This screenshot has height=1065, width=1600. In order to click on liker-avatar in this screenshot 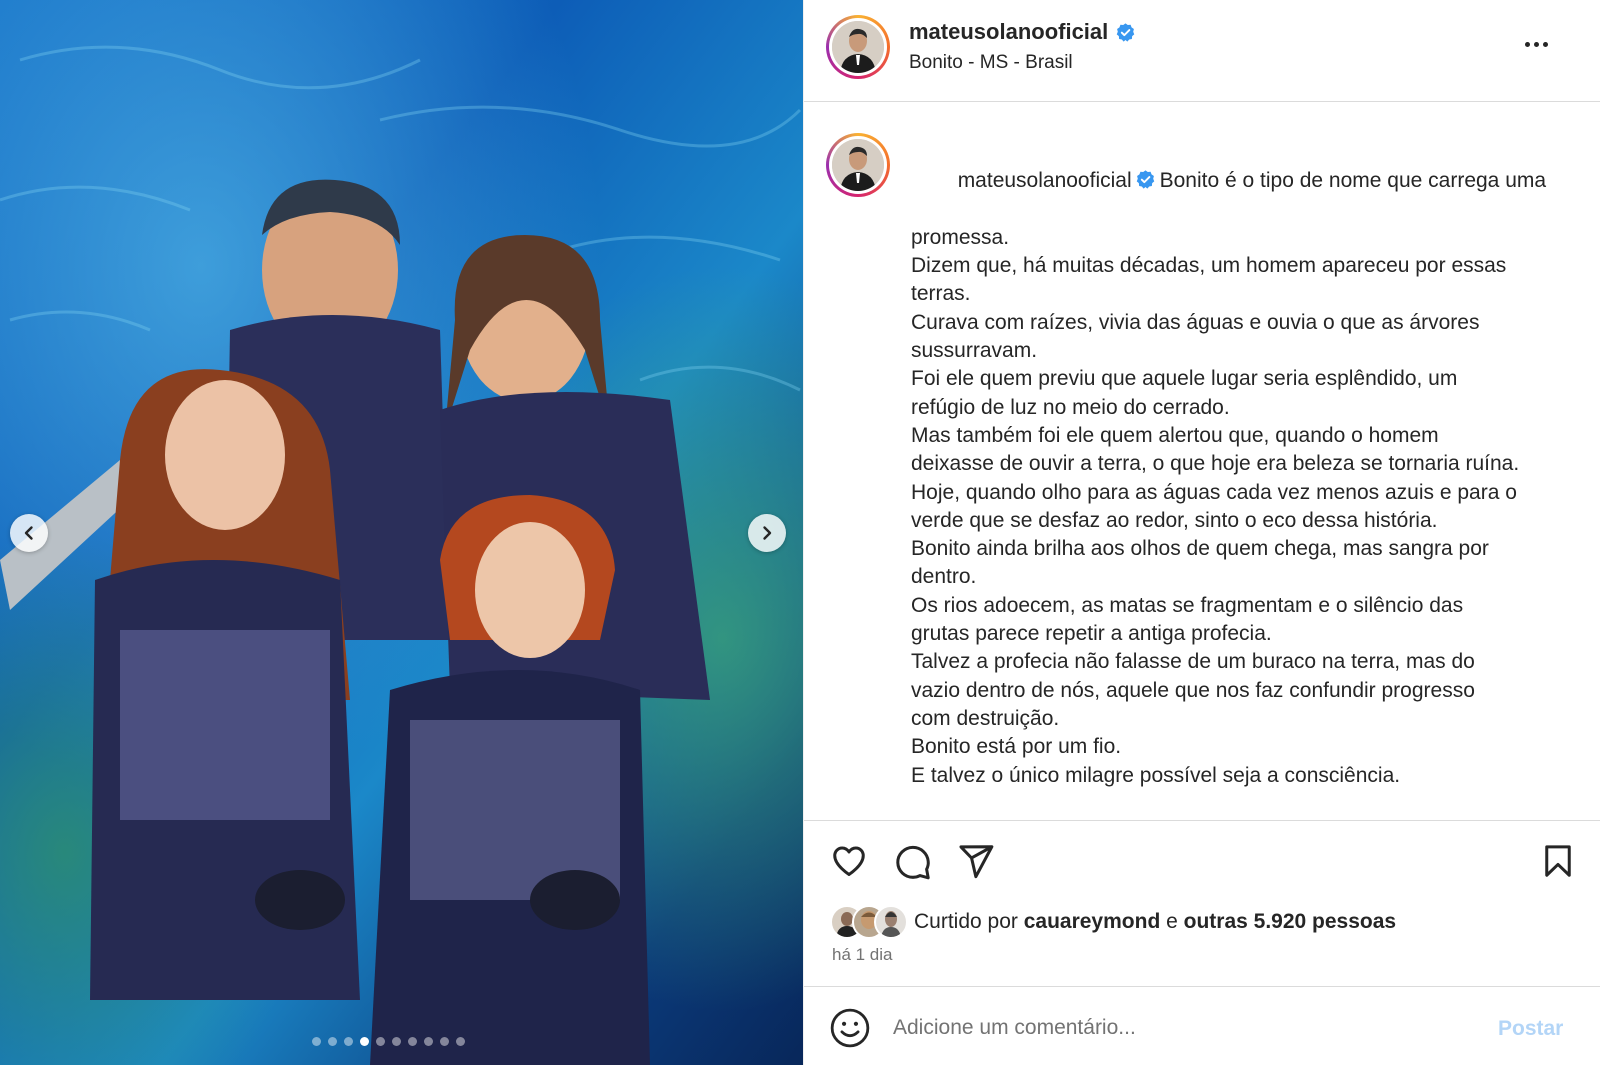, I will do `click(891, 922)`.